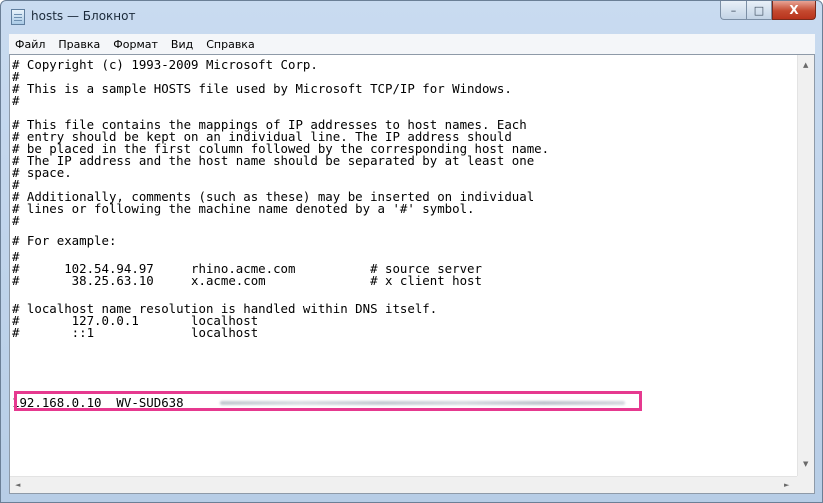 This screenshot has width=823, height=503. I want to click on scroll-up-arrow-icon: ▲, so click(805, 65).